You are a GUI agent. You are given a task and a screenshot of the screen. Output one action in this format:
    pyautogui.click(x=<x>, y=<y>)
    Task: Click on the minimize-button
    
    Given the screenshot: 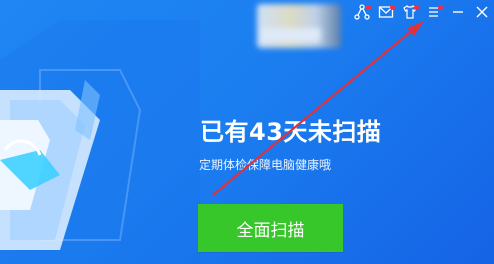 What is the action you would take?
    pyautogui.click(x=458, y=12)
    